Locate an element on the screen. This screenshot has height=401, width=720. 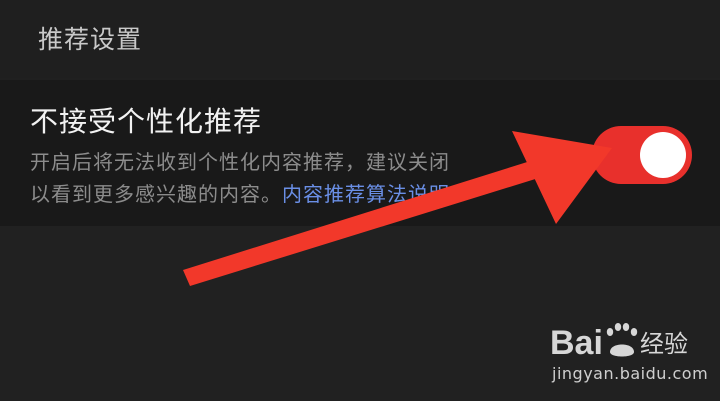
personalized-recommendation-toggle is located at coordinates (642, 155).